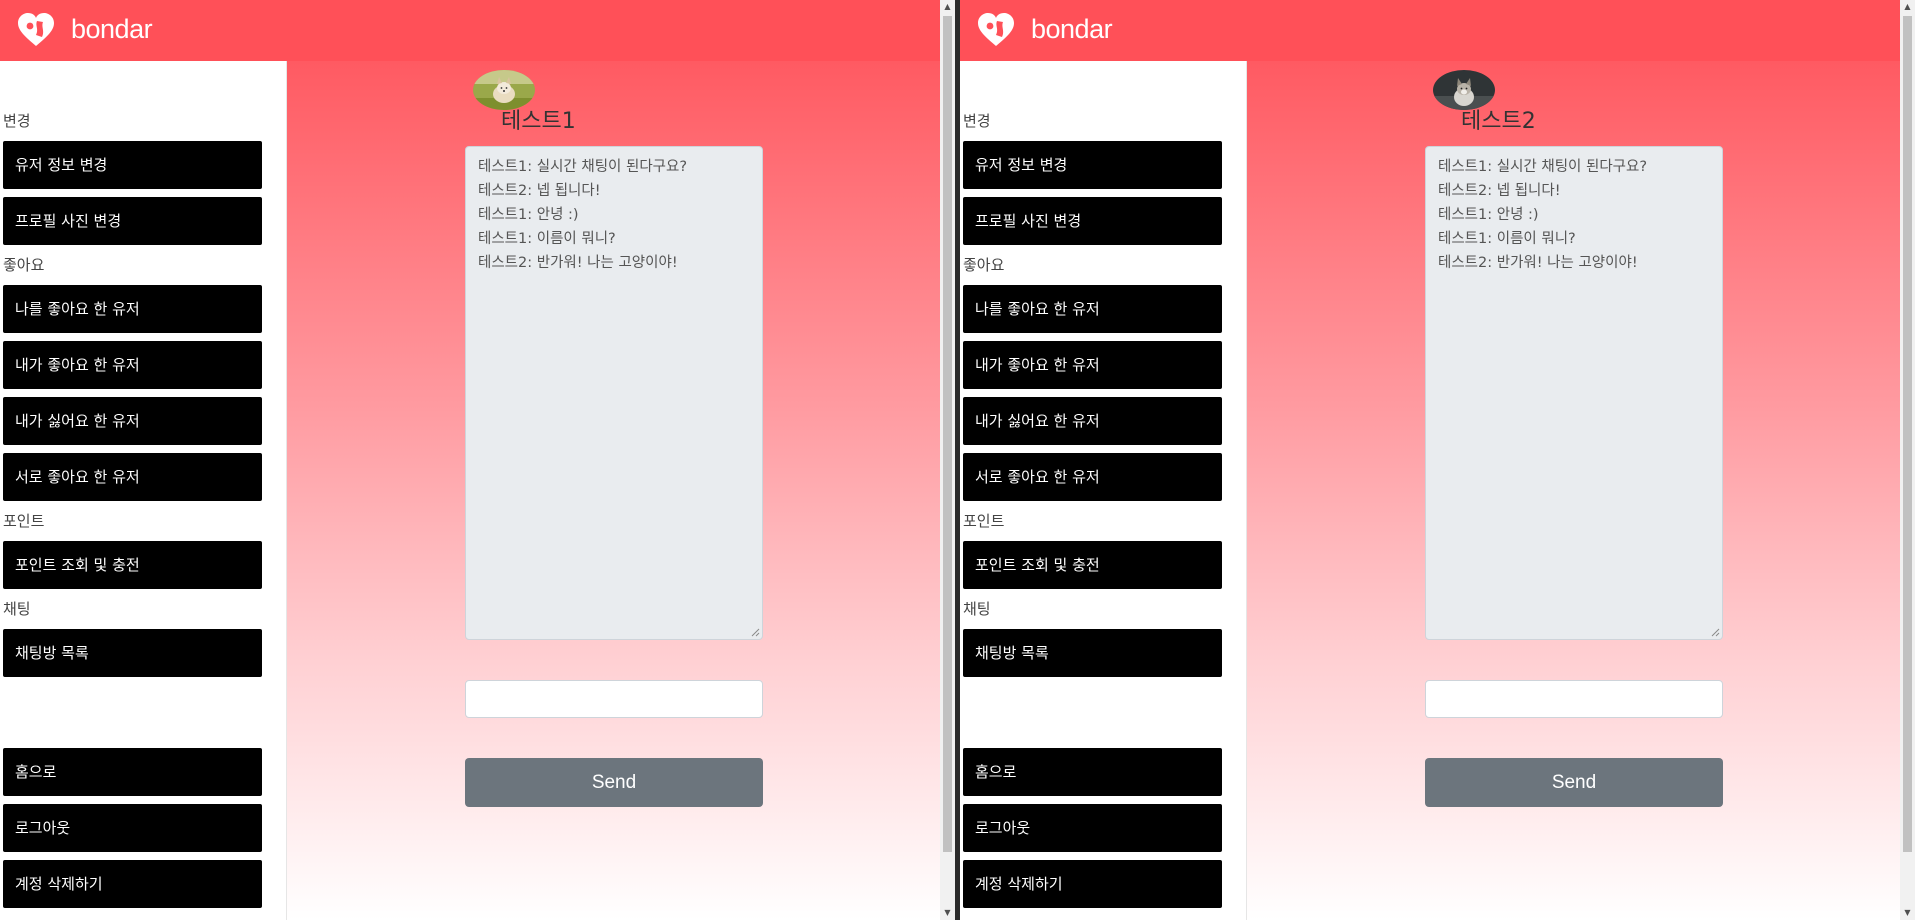 The height and width of the screenshot is (920, 1916). Describe the element at coordinates (538, 121) in the screenshot. I see `chat-partner-name: 테스트1` at that location.